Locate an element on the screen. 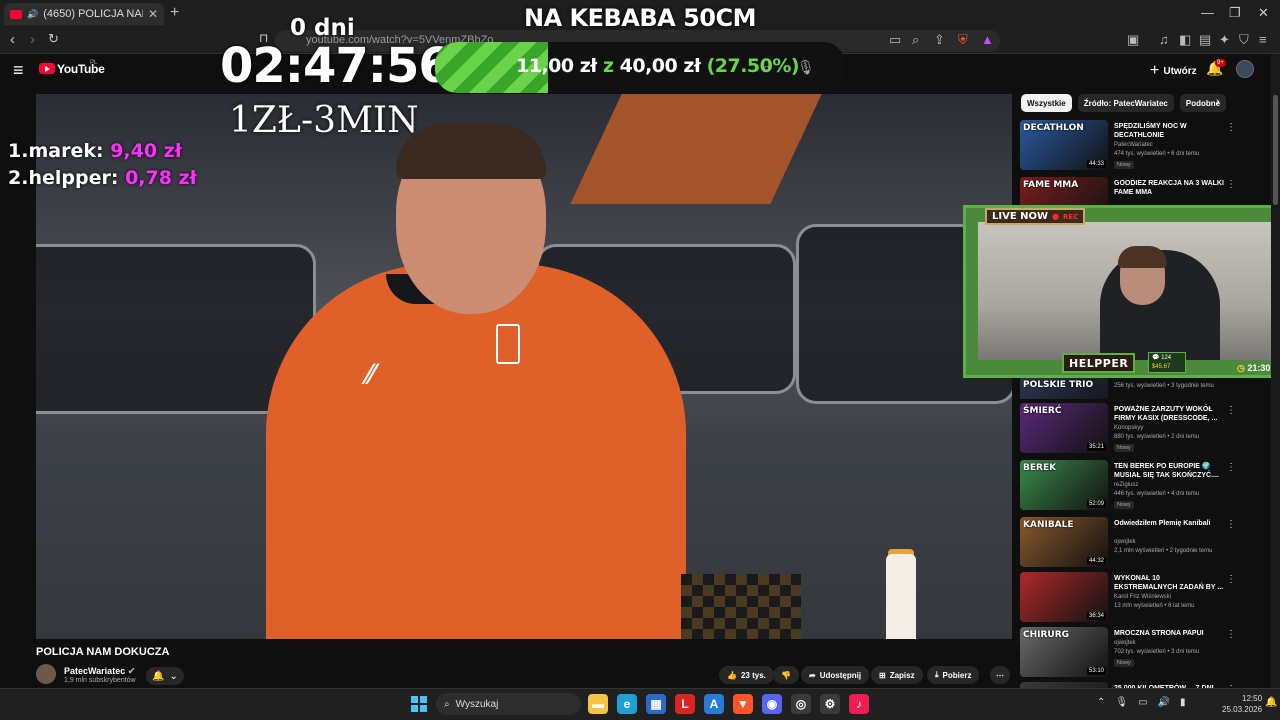  windows-start-icon is located at coordinates (419, 704).